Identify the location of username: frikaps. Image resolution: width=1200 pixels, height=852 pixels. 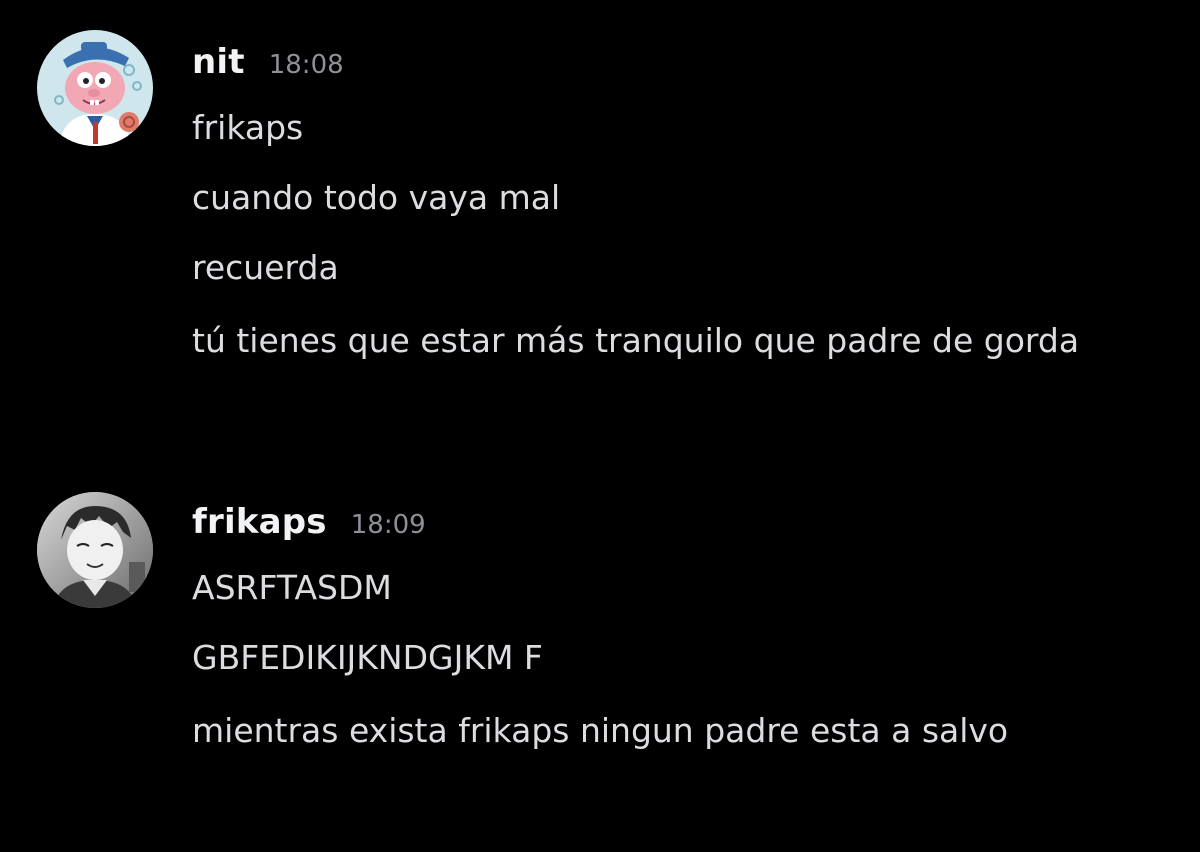
(259, 522).